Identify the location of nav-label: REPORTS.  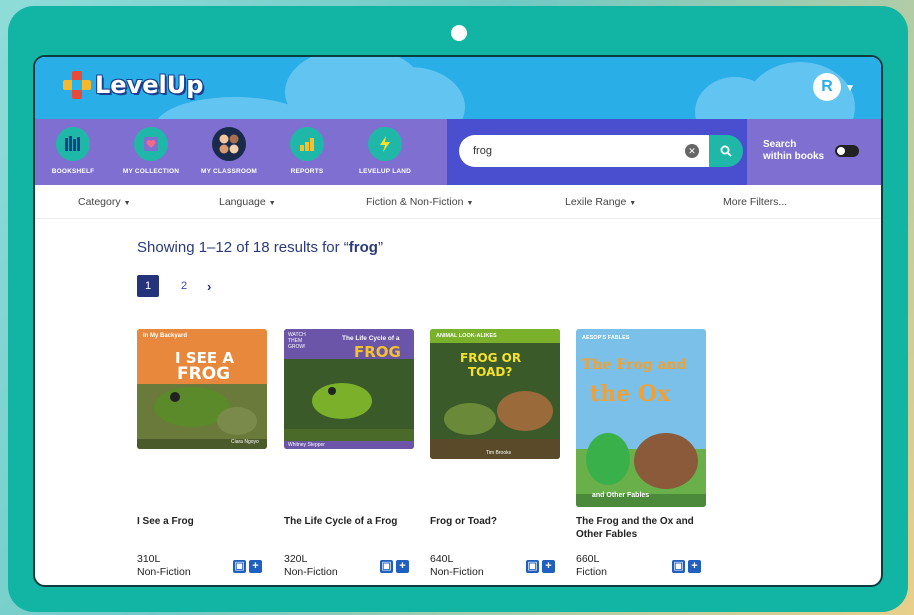
(307, 171).